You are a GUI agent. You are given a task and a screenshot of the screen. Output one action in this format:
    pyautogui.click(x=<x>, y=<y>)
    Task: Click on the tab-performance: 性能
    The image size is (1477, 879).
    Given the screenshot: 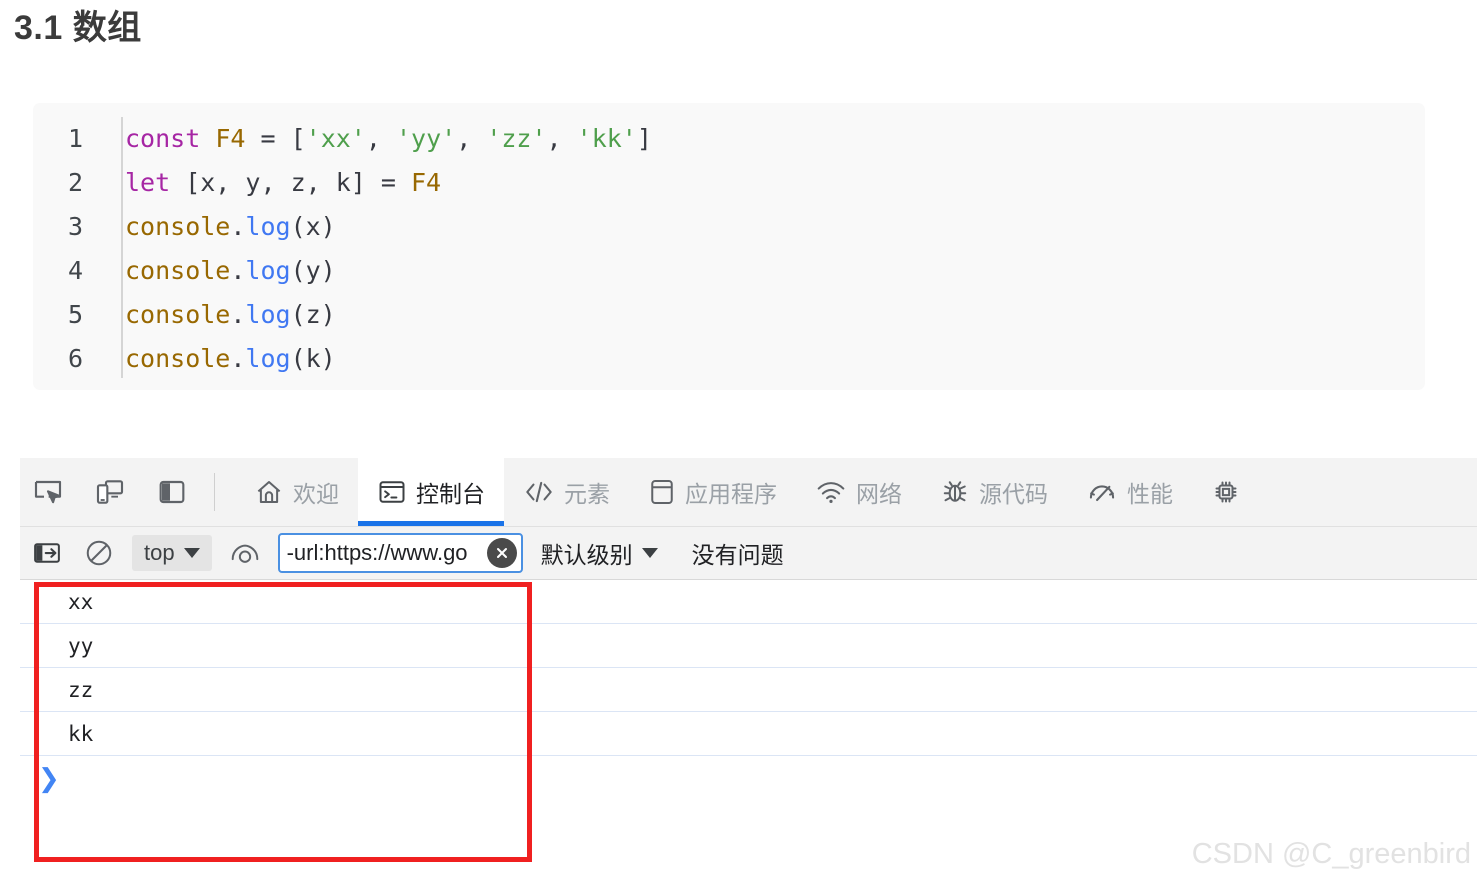 What is the action you would take?
    pyautogui.click(x=1129, y=492)
    